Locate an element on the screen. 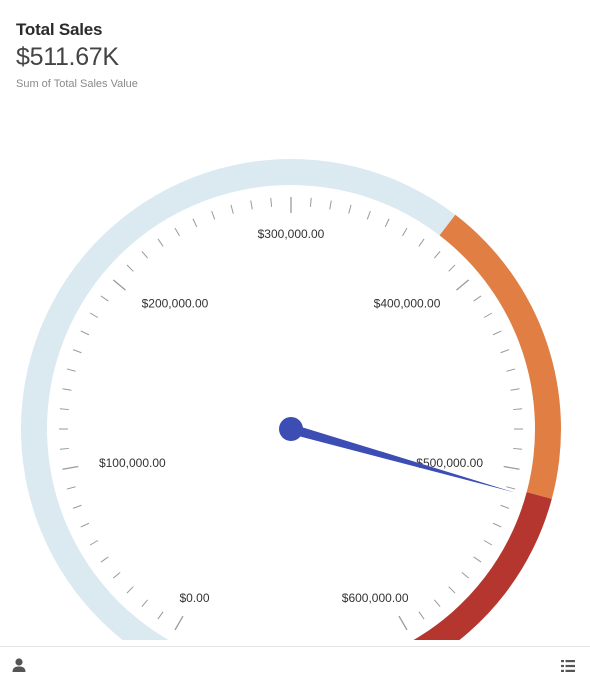 This screenshot has width=590, height=681. gauge-needle-hub is located at coordinates (291, 429).